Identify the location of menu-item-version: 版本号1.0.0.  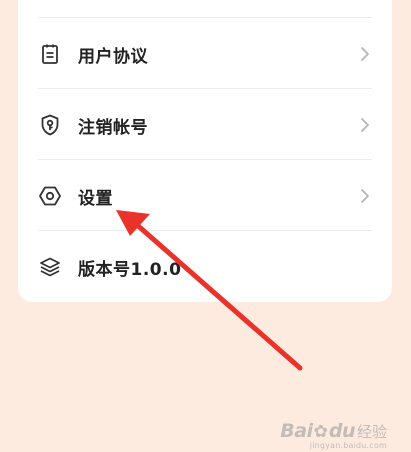
(205, 267).